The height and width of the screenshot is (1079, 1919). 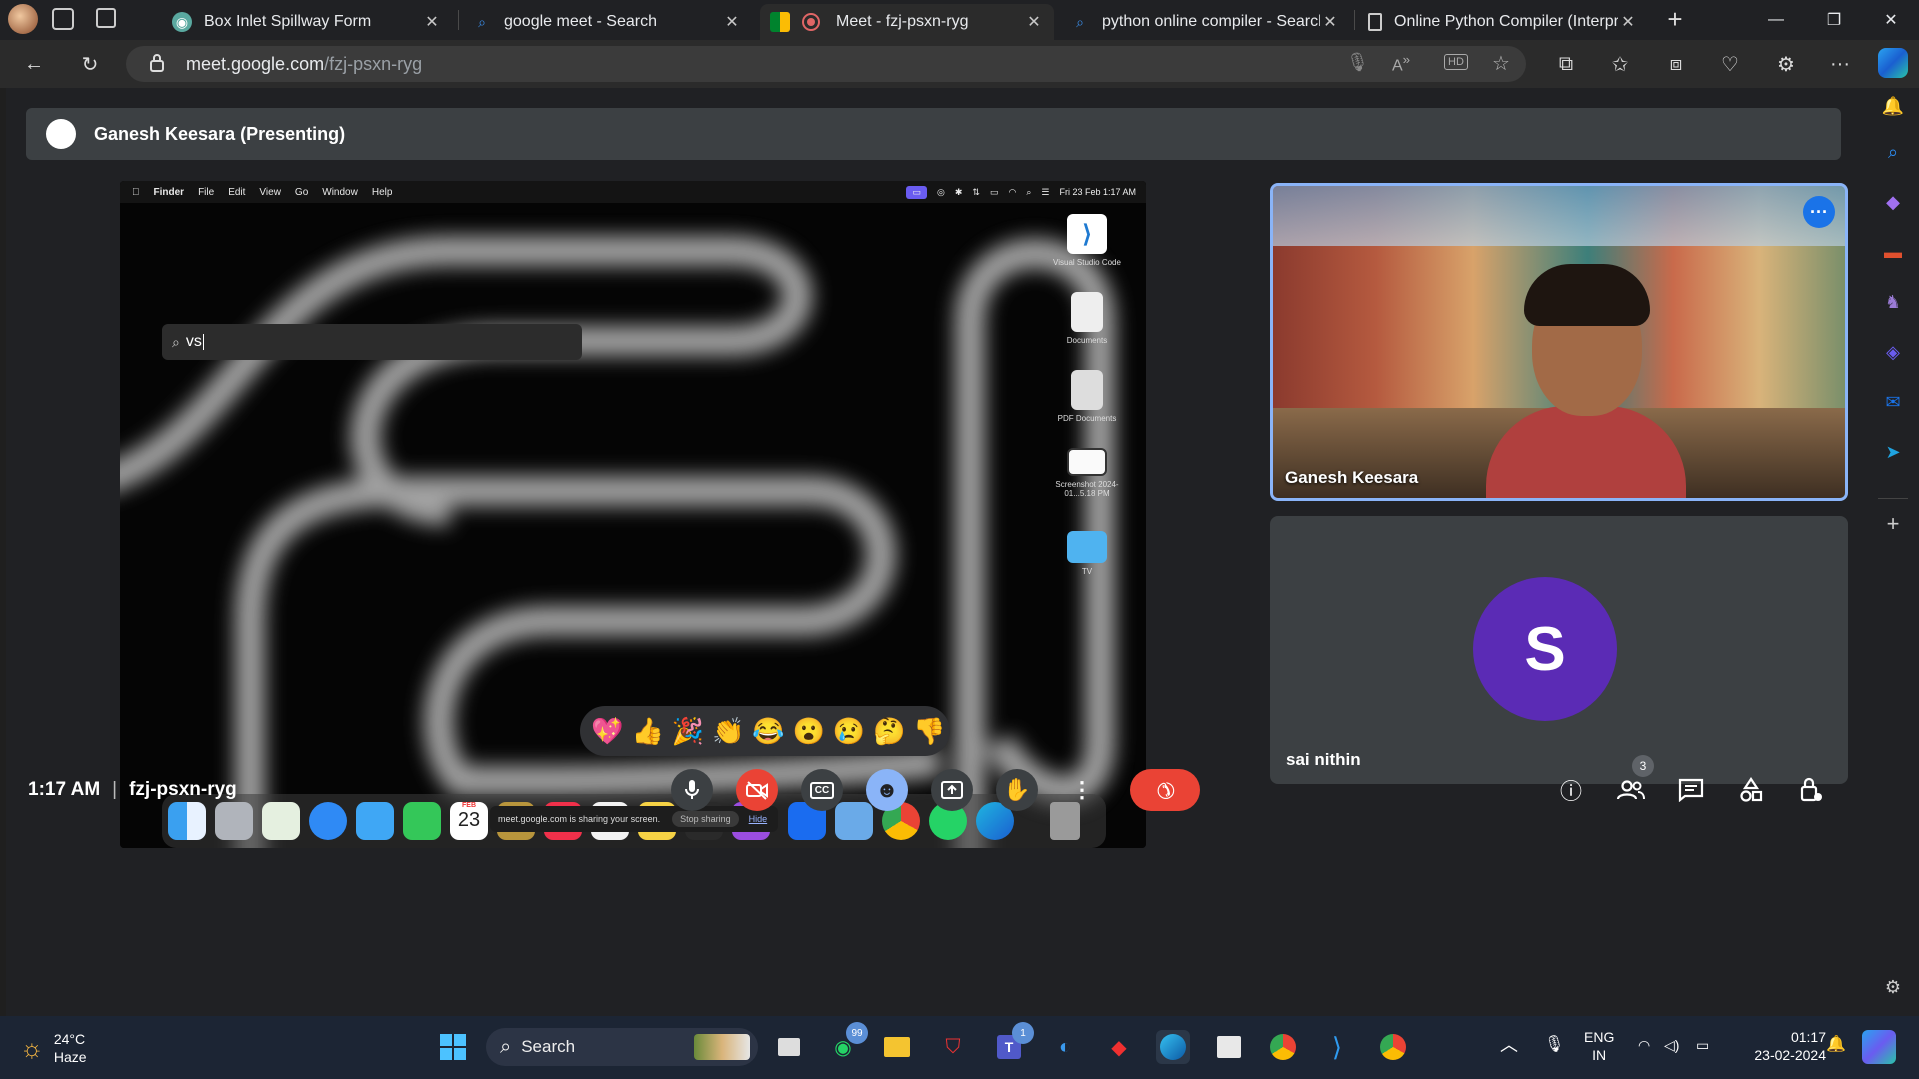 I want to click on thumbs-down-reaction-icon: 👎, so click(x=929, y=731).